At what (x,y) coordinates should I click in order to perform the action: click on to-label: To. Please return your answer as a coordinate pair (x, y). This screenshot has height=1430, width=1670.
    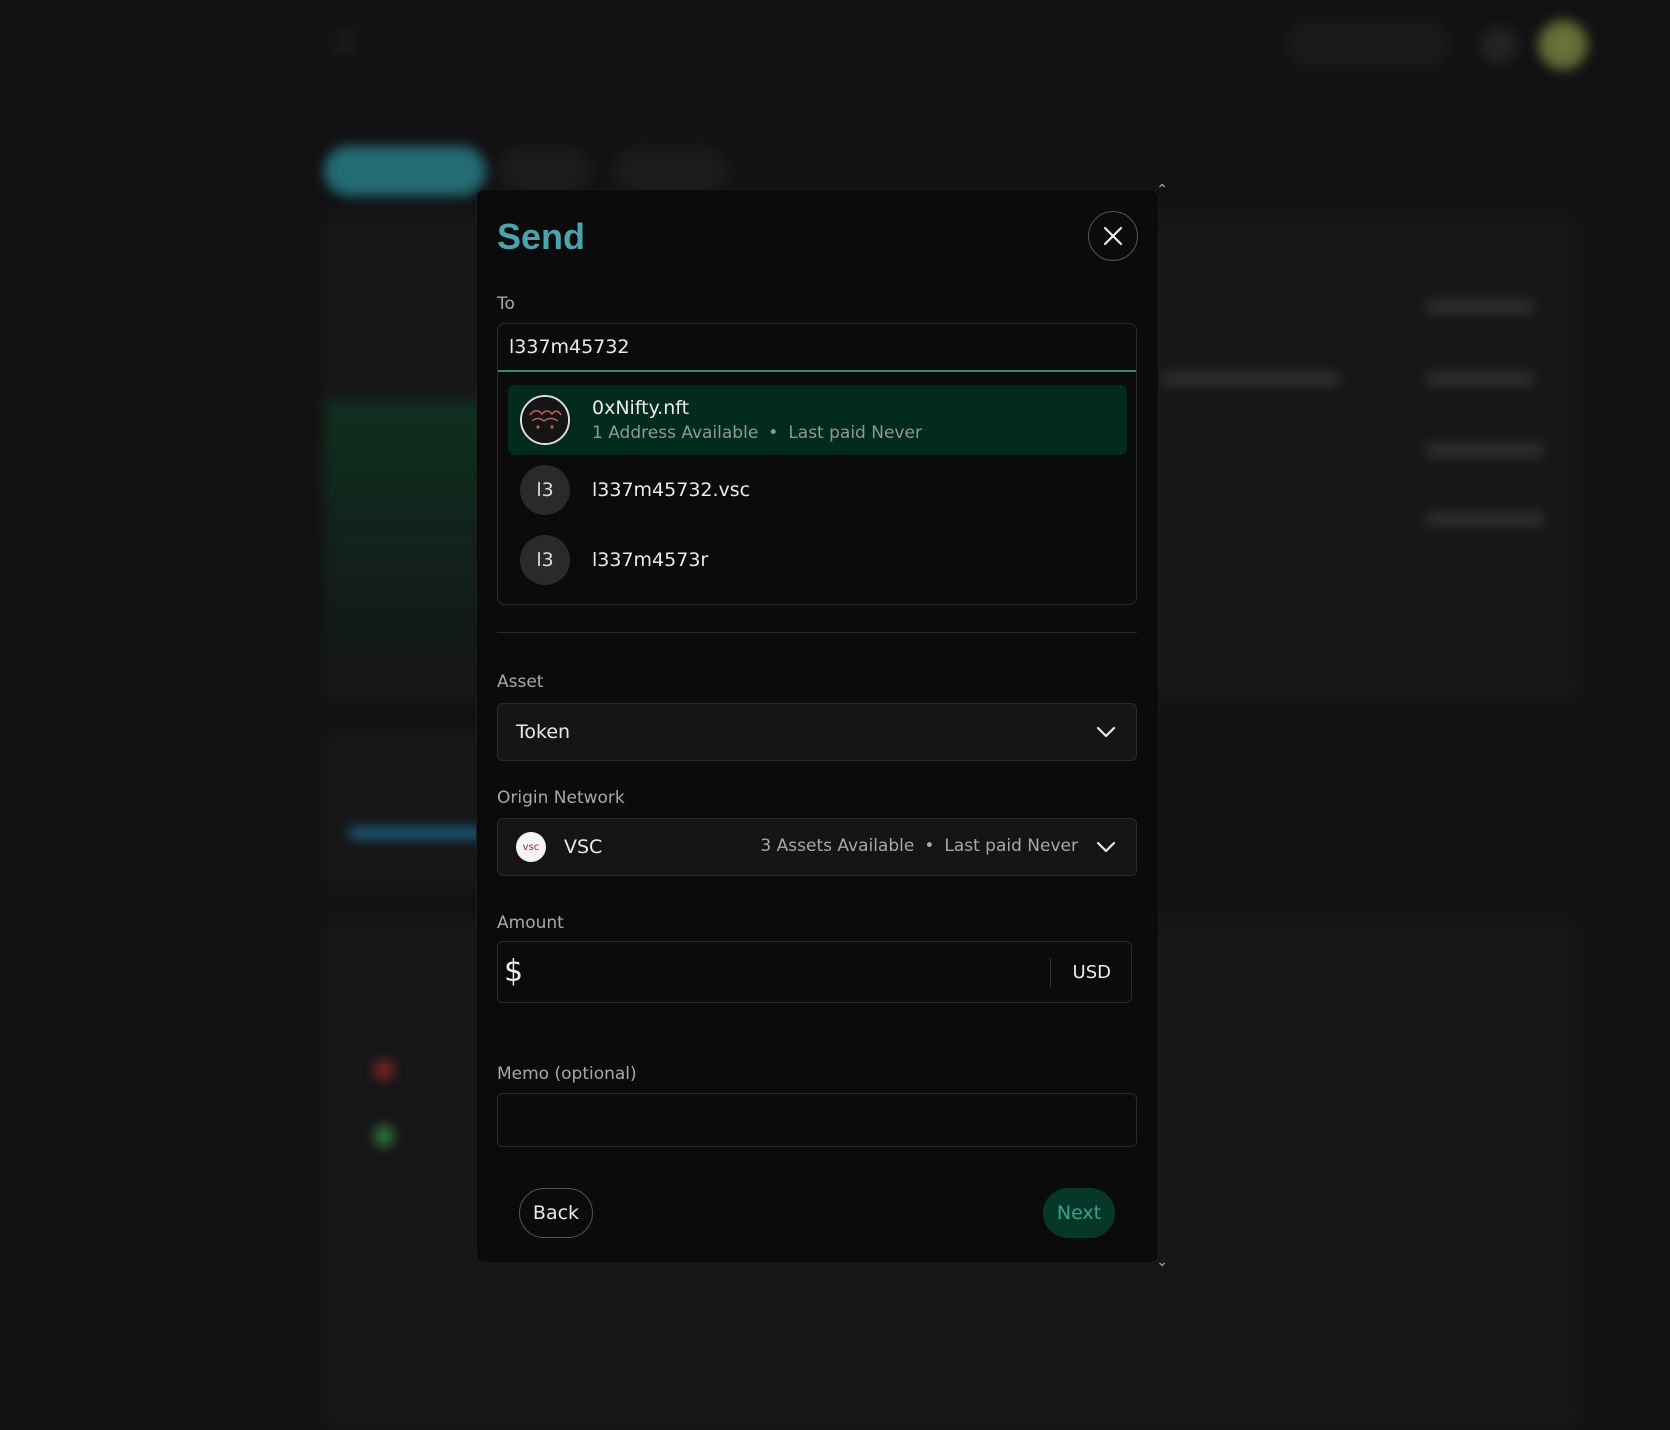
    Looking at the image, I should click on (506, 304).